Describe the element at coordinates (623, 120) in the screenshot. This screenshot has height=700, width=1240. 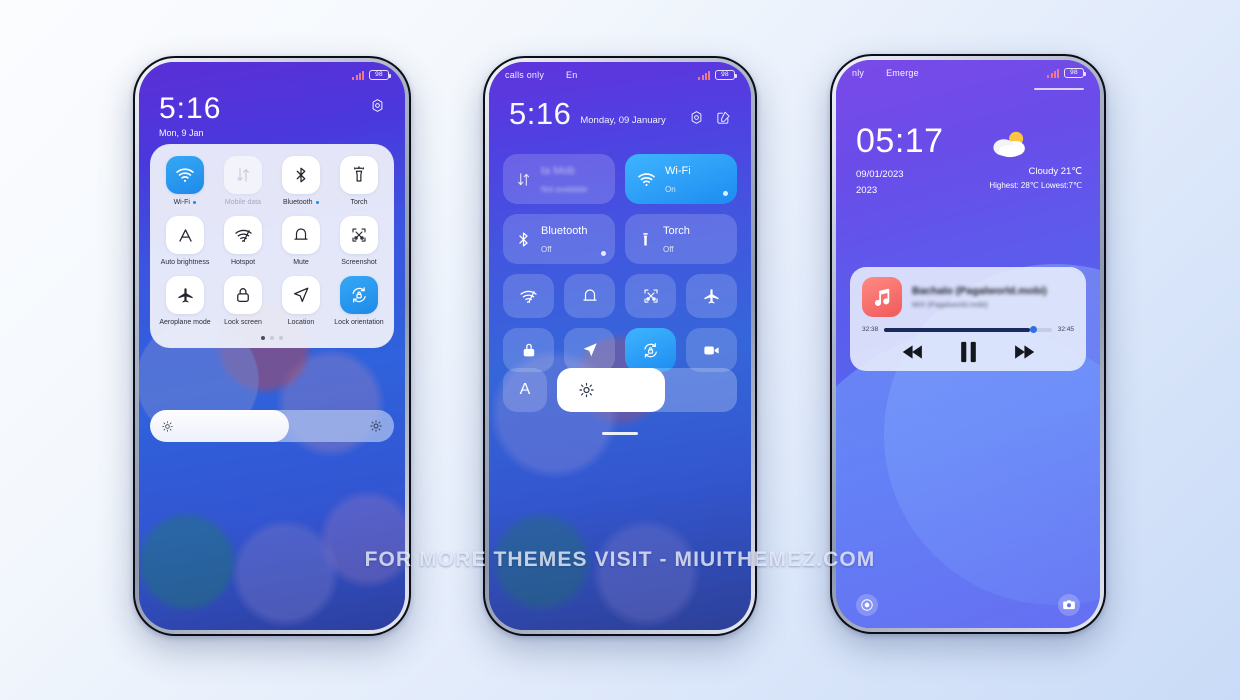
I see `clock-date: Monday, 09 January` at that location.